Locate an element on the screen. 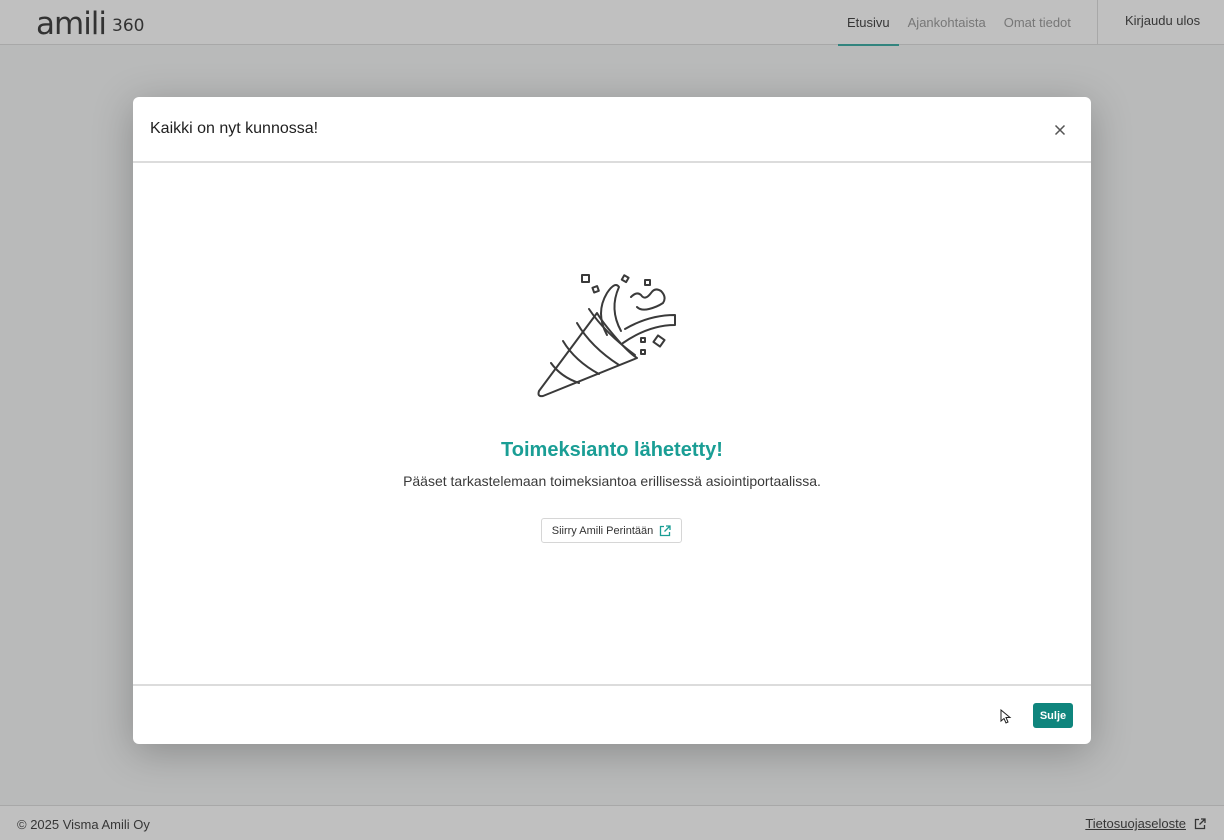 The width and height of the screenshot is (1224, 840). close-icon is located at coordinates (1060, 130).